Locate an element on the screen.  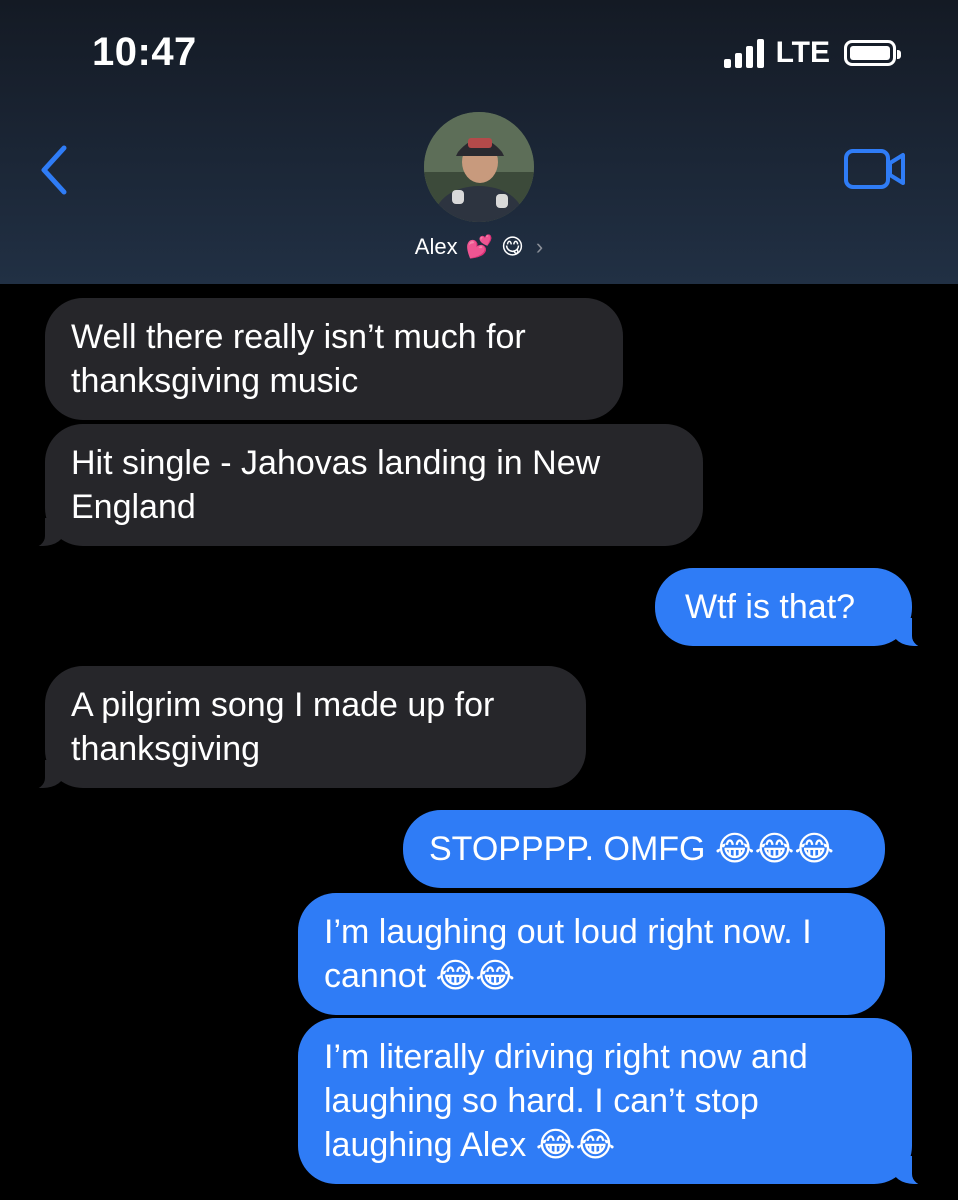
network-label: LTE is located at coordinates (802, 52).